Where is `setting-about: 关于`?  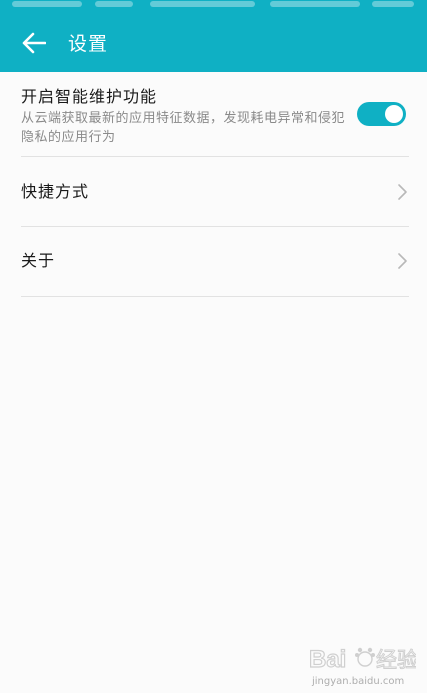
setting-about: 关于 is located at coordinates (215, 261).